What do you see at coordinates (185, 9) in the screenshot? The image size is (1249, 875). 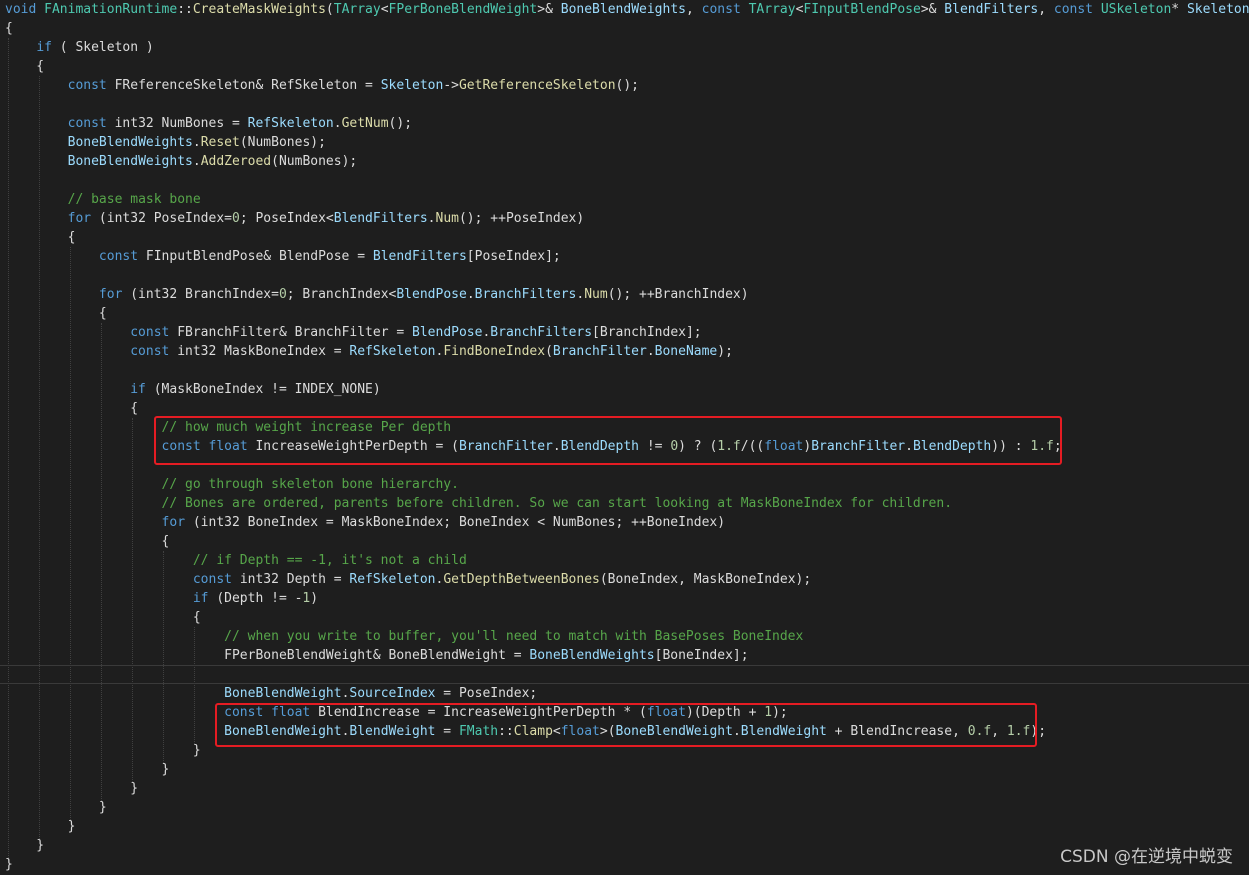 I see `code-token: ::` at bounding box center [185, 9].